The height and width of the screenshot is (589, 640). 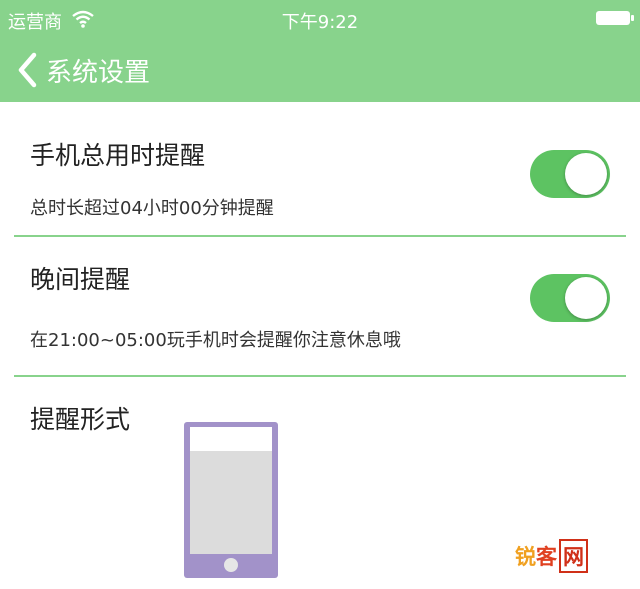 I want to click on status-bar: 运营商 下午9:22, so click(x=320, y=19).